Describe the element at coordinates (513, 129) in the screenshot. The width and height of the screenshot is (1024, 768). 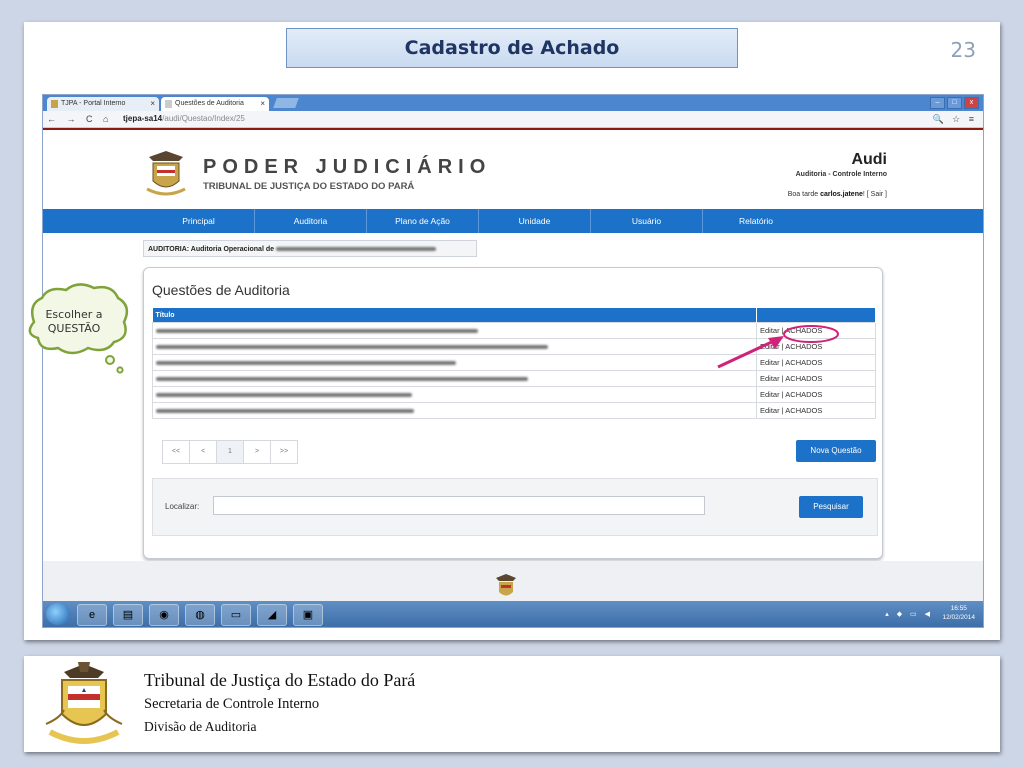
I see `header-divider` at that location.